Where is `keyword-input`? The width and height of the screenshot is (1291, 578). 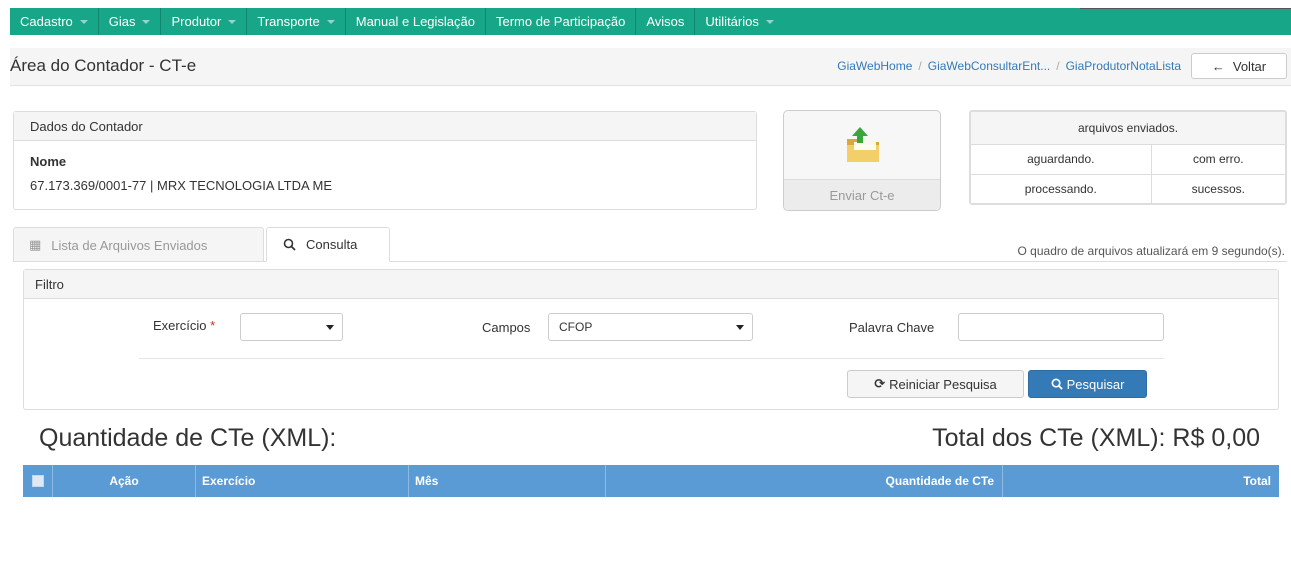 keyword-input is located at coordinates (1061, 327).